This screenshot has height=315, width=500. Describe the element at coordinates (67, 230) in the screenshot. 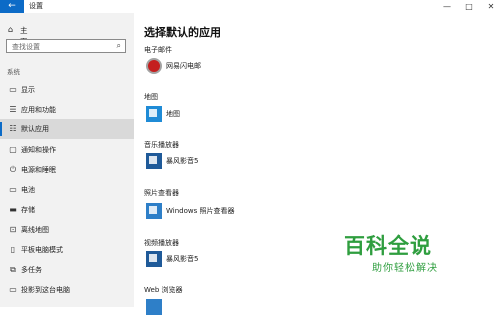

I see `sidebar-item-offline-maps: ⊡ 离线地图` at that location.